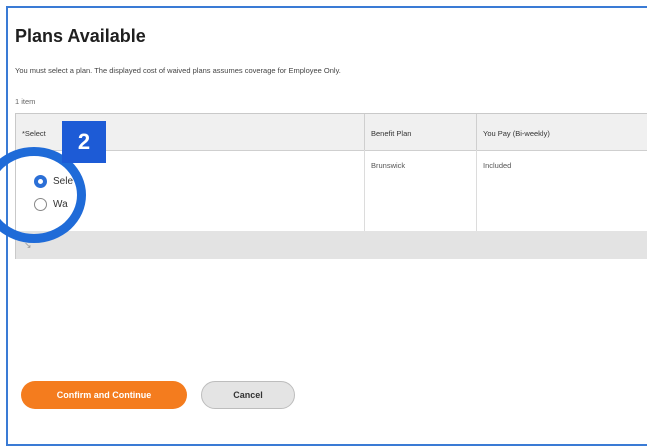 The width and height of the screenshot is (647, 446). What do you see at coordinates (561, 132) in the screenshot?
I see `column-header-you-pay: You Pay (Bi-weekly)` at bounding box center [561, 132].